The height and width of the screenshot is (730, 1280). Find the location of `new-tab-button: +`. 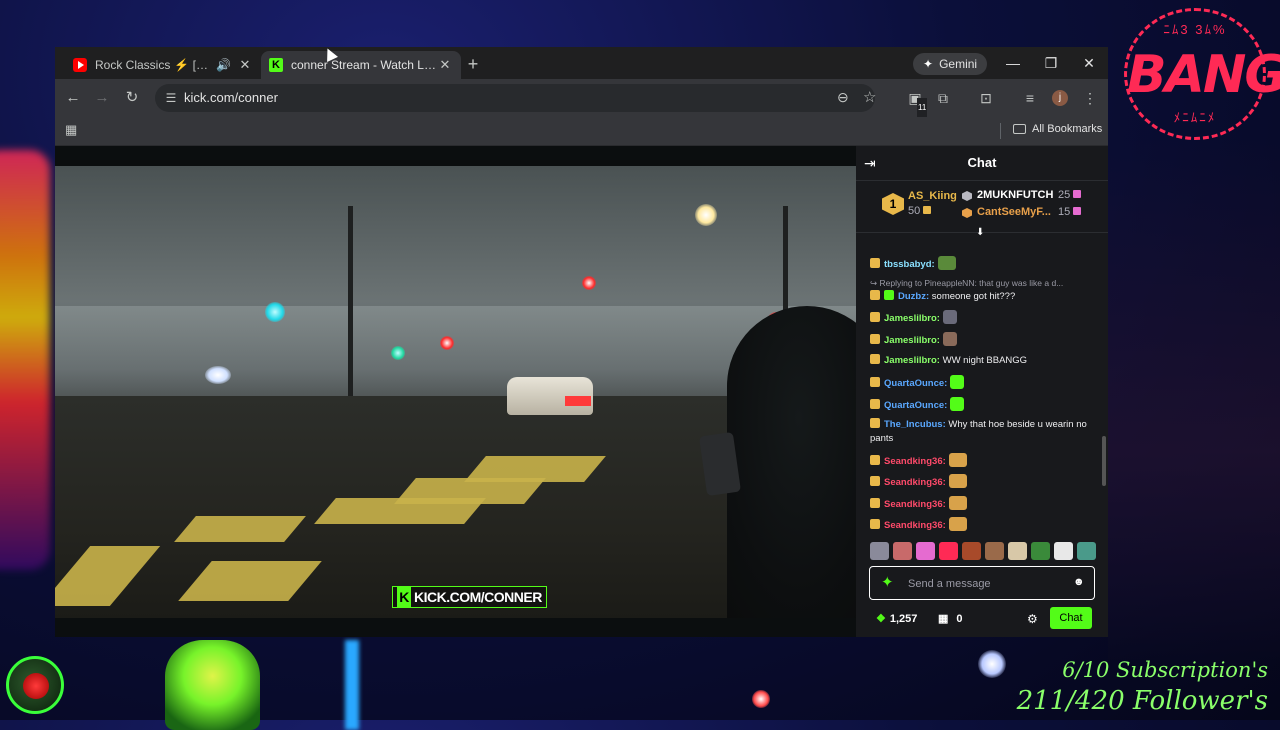

new-tab-button: + is located at coordinates (473, 65).